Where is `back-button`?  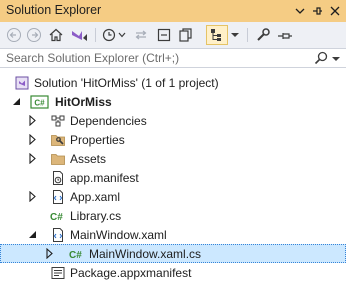
back-button is located at coordinates (14, 35).